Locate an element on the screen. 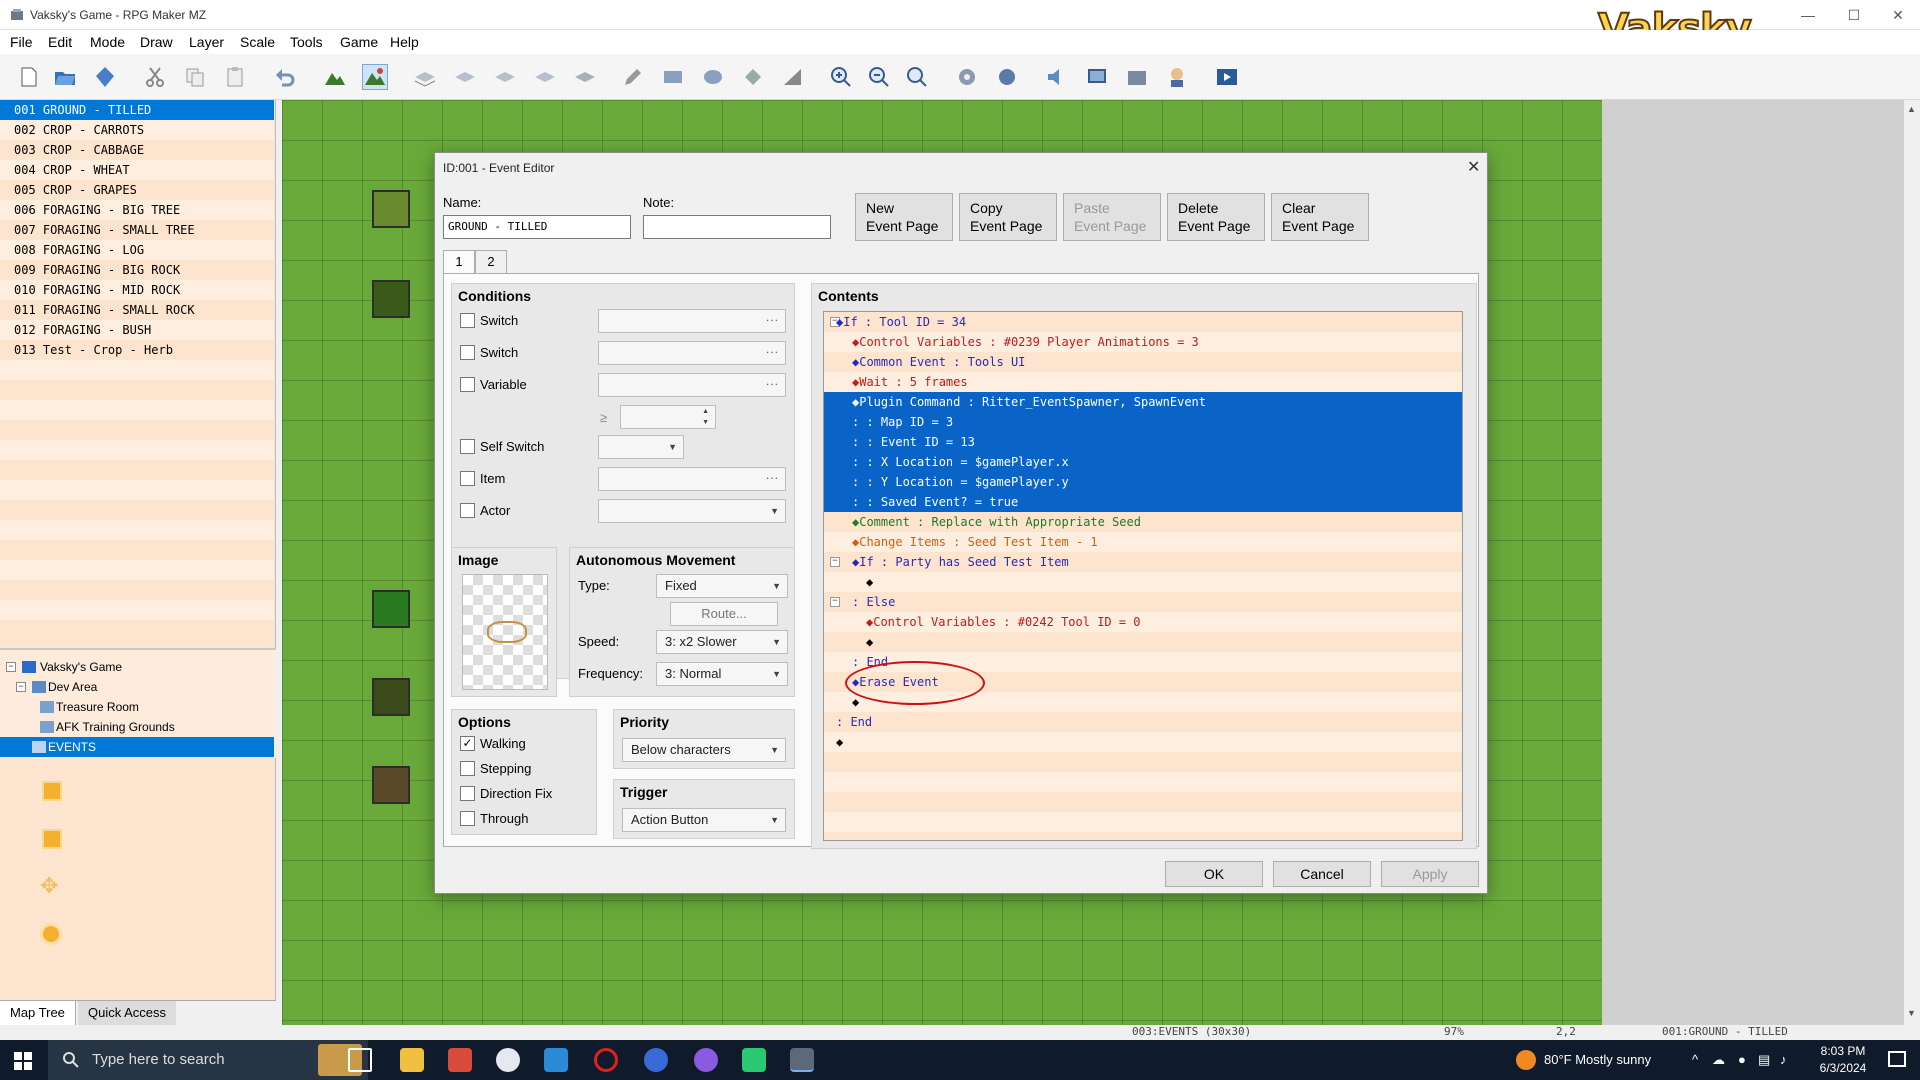 This screenshot has width=1920, height=1080. walking-checkbox: ✓ is located at coordinates (467, 743).